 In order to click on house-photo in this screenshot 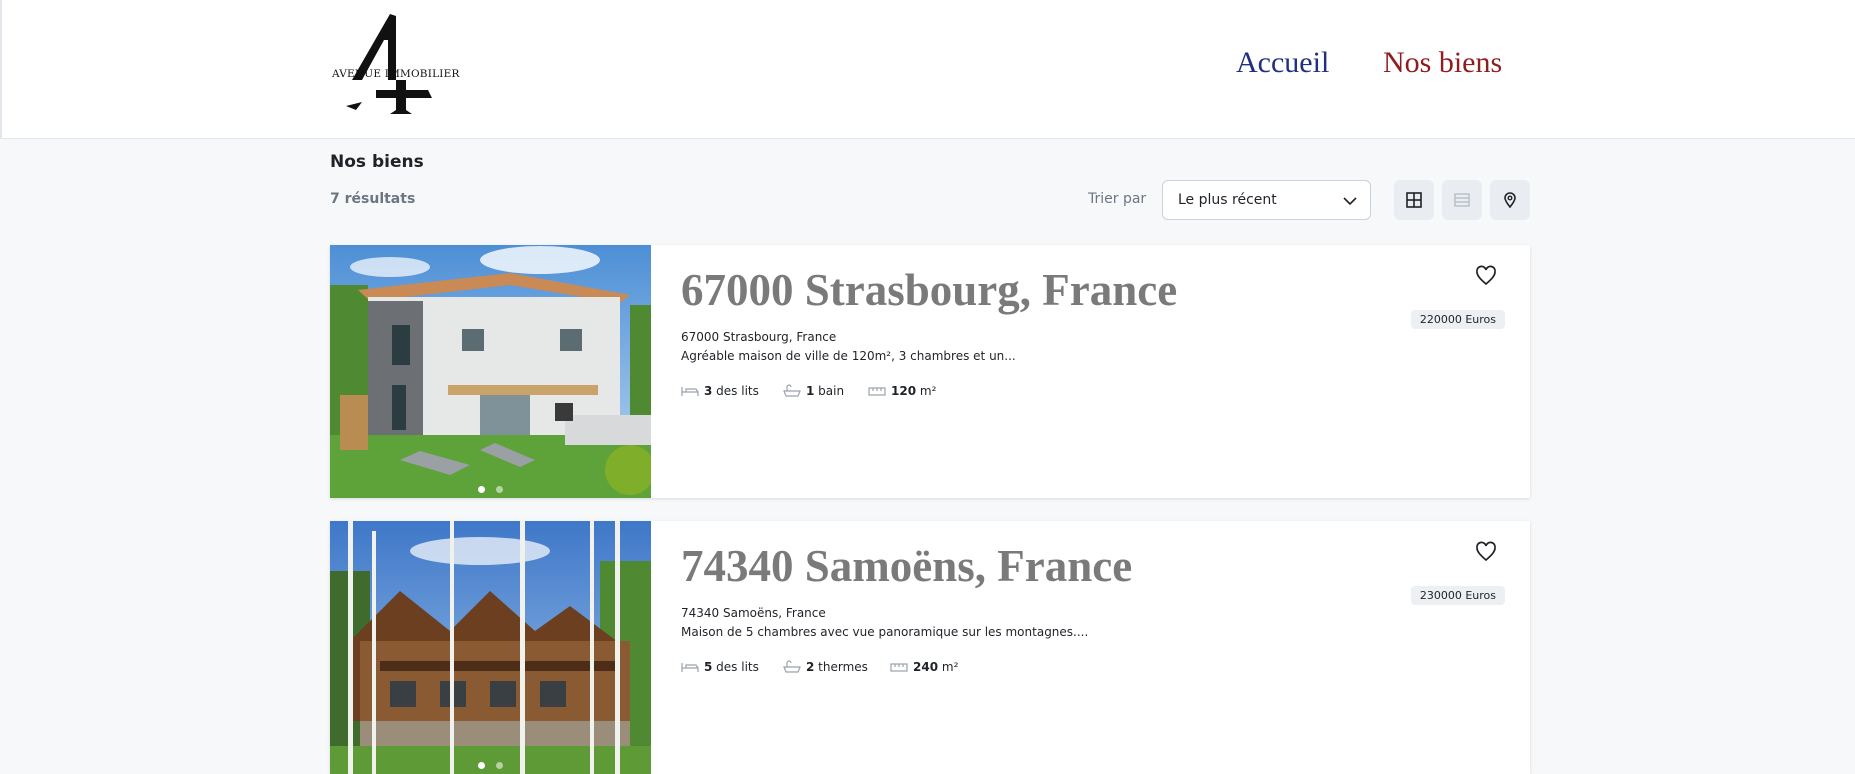, I will do `click(490, 371)`.